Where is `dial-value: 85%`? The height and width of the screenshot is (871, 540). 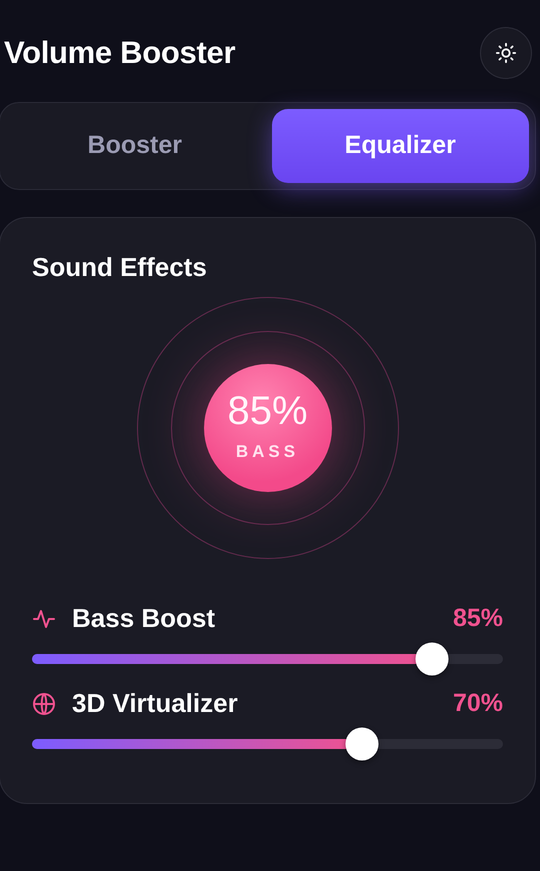
dial-value: 85% is located at coordinates (267, 411).